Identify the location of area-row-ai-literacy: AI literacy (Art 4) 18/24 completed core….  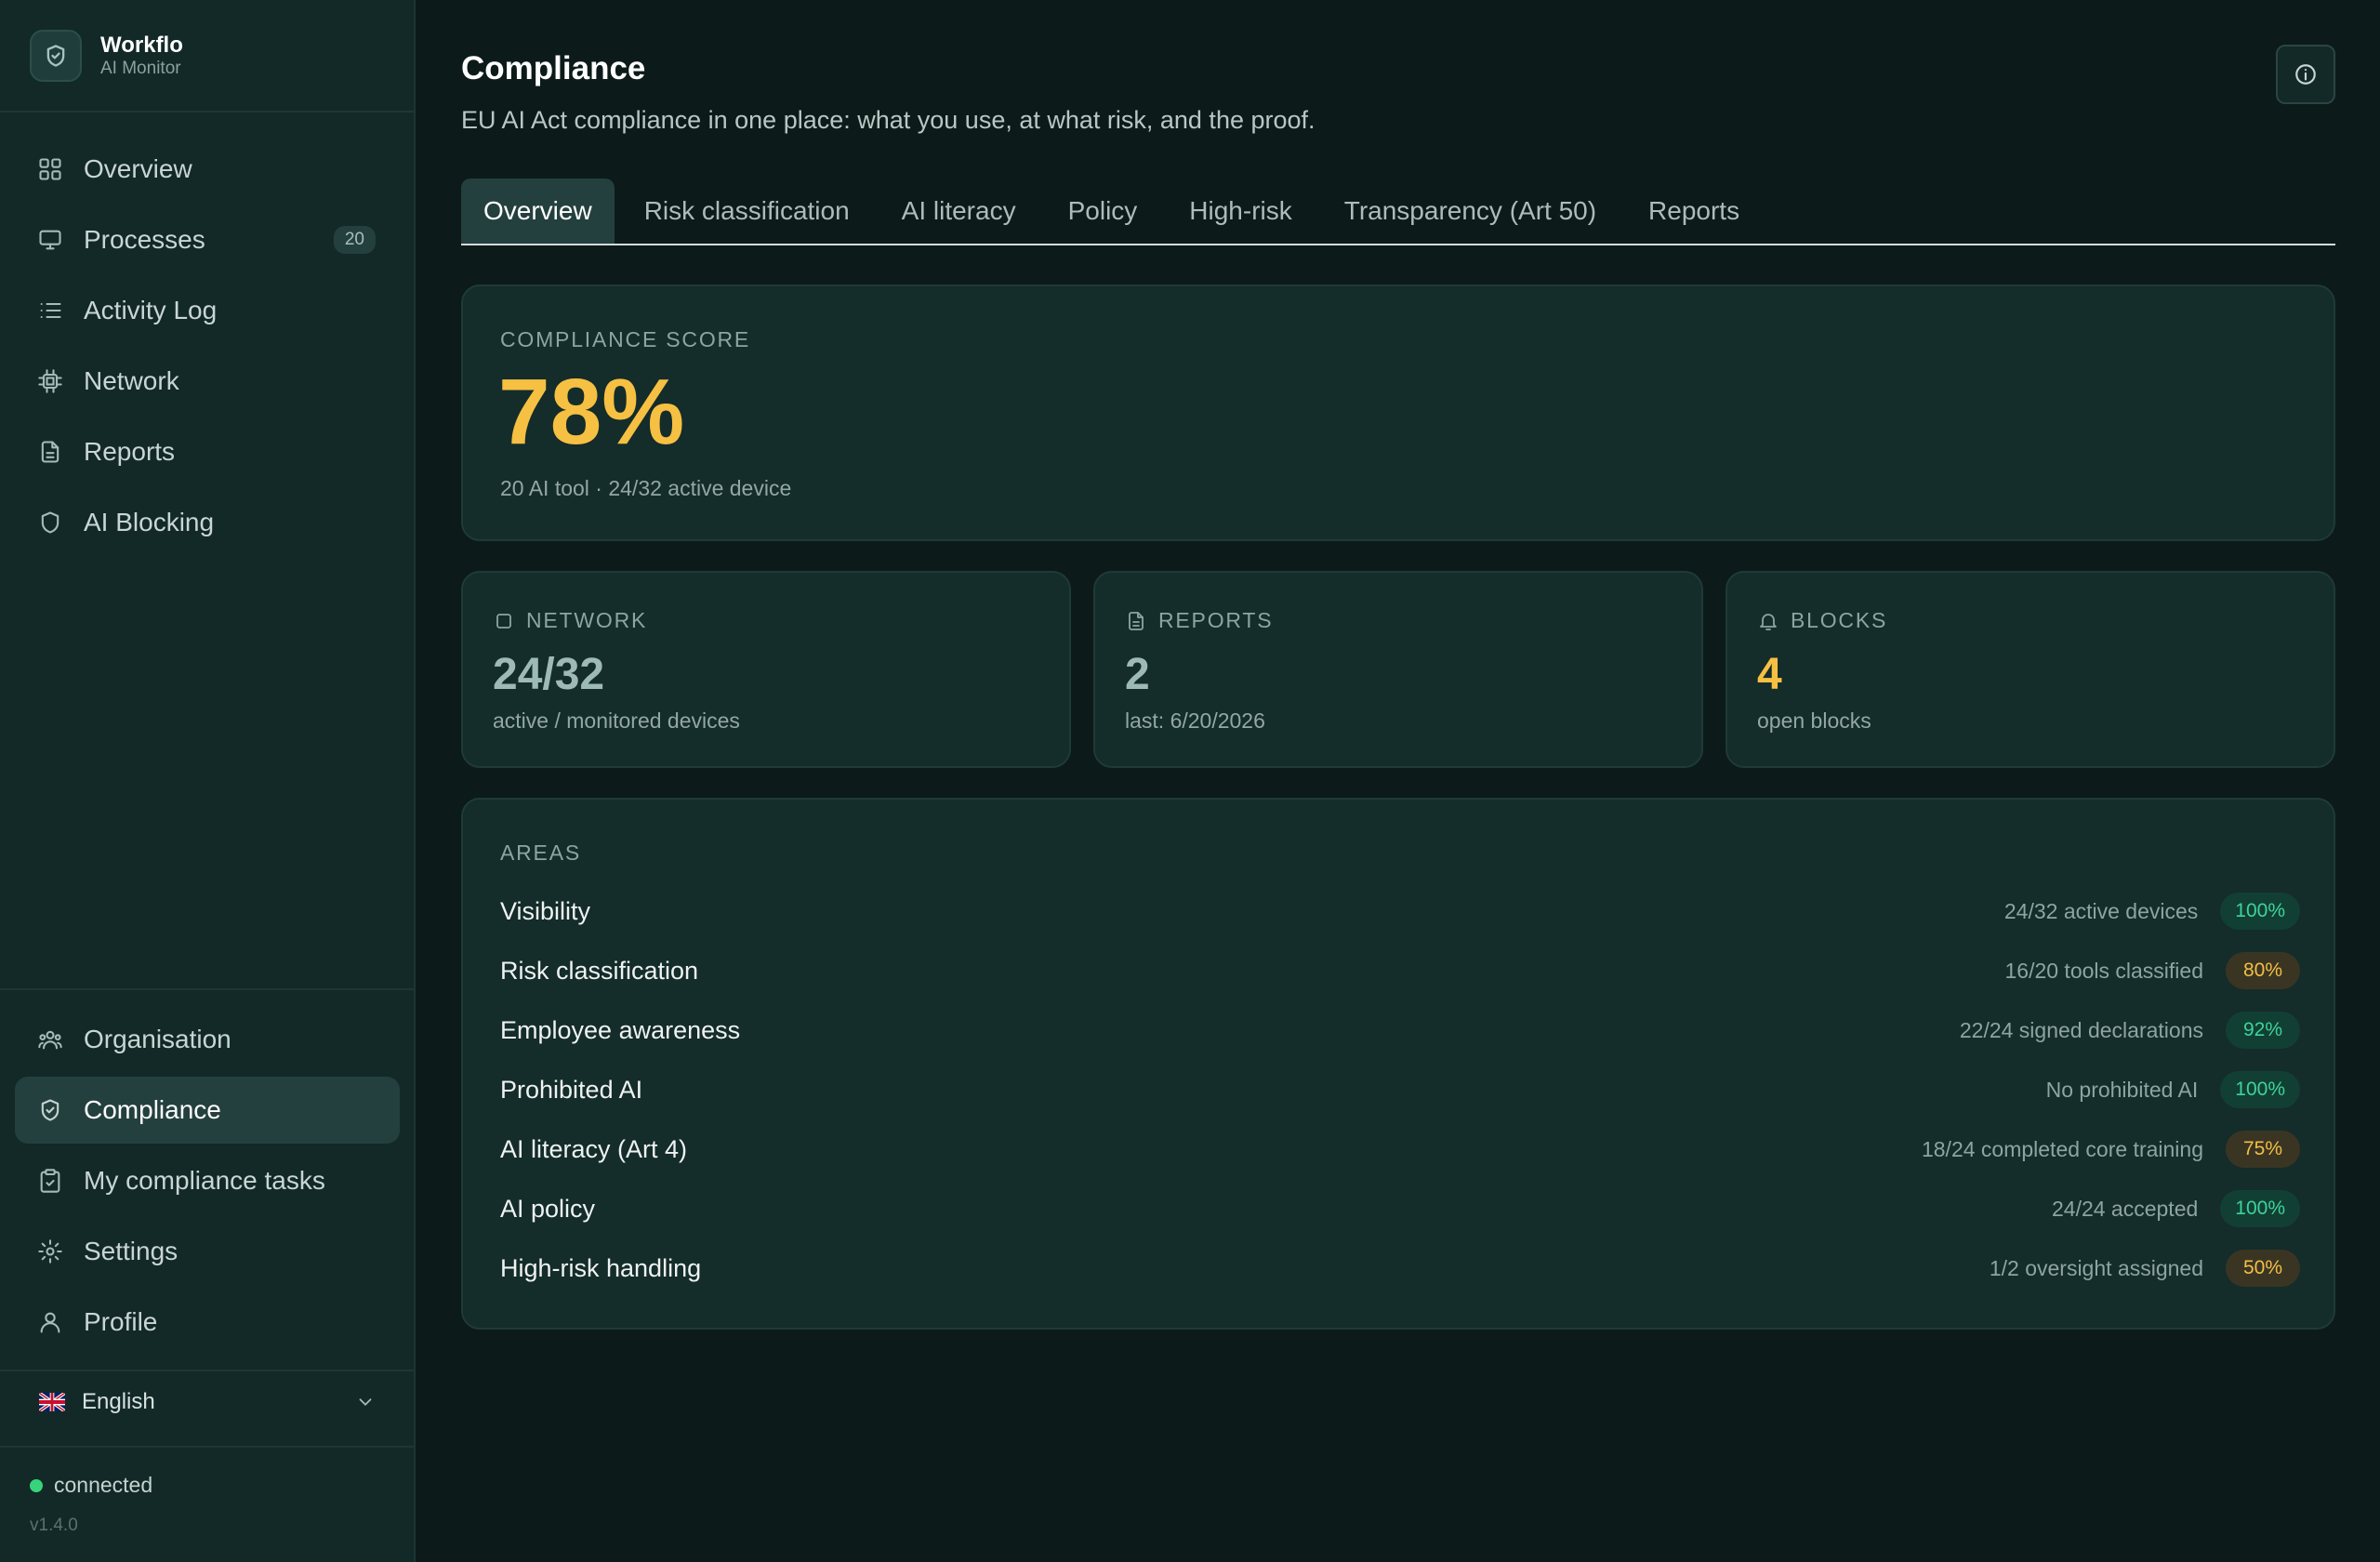
(1400, 1149).